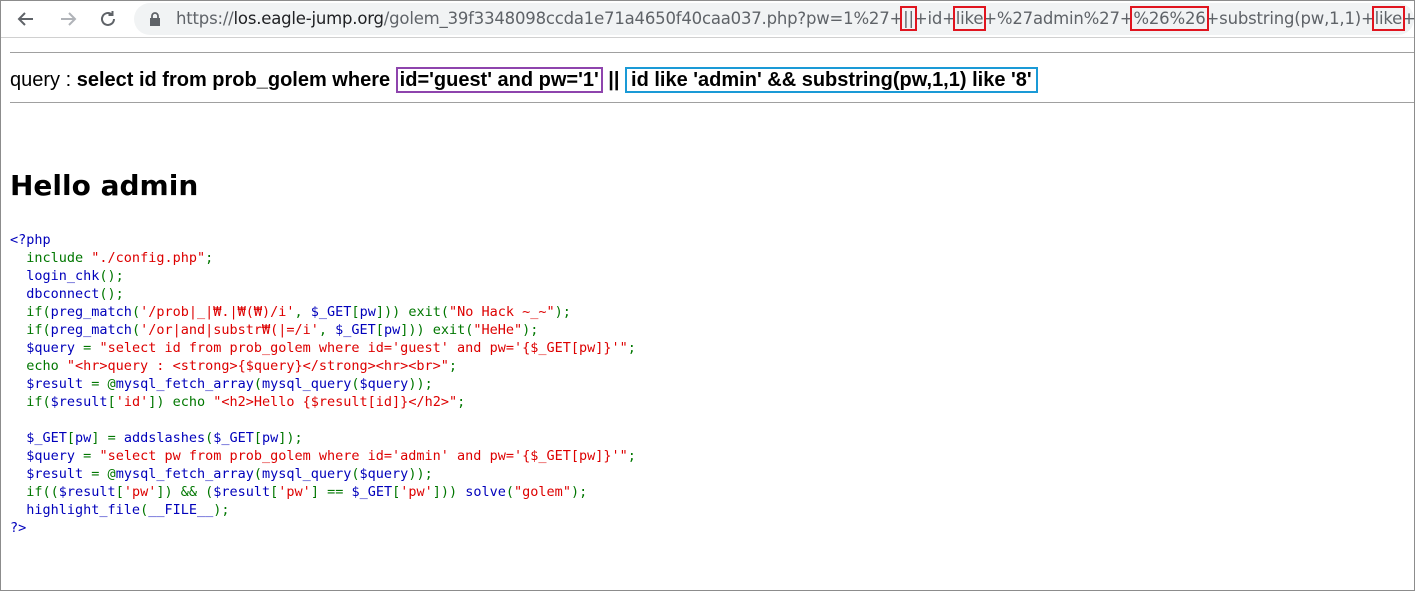 The image size is (1415, 591). What do you see at coordinates (63, 294) in the screenshot?
I see `code-token: dbconnect` at bounding box center [63, 294].